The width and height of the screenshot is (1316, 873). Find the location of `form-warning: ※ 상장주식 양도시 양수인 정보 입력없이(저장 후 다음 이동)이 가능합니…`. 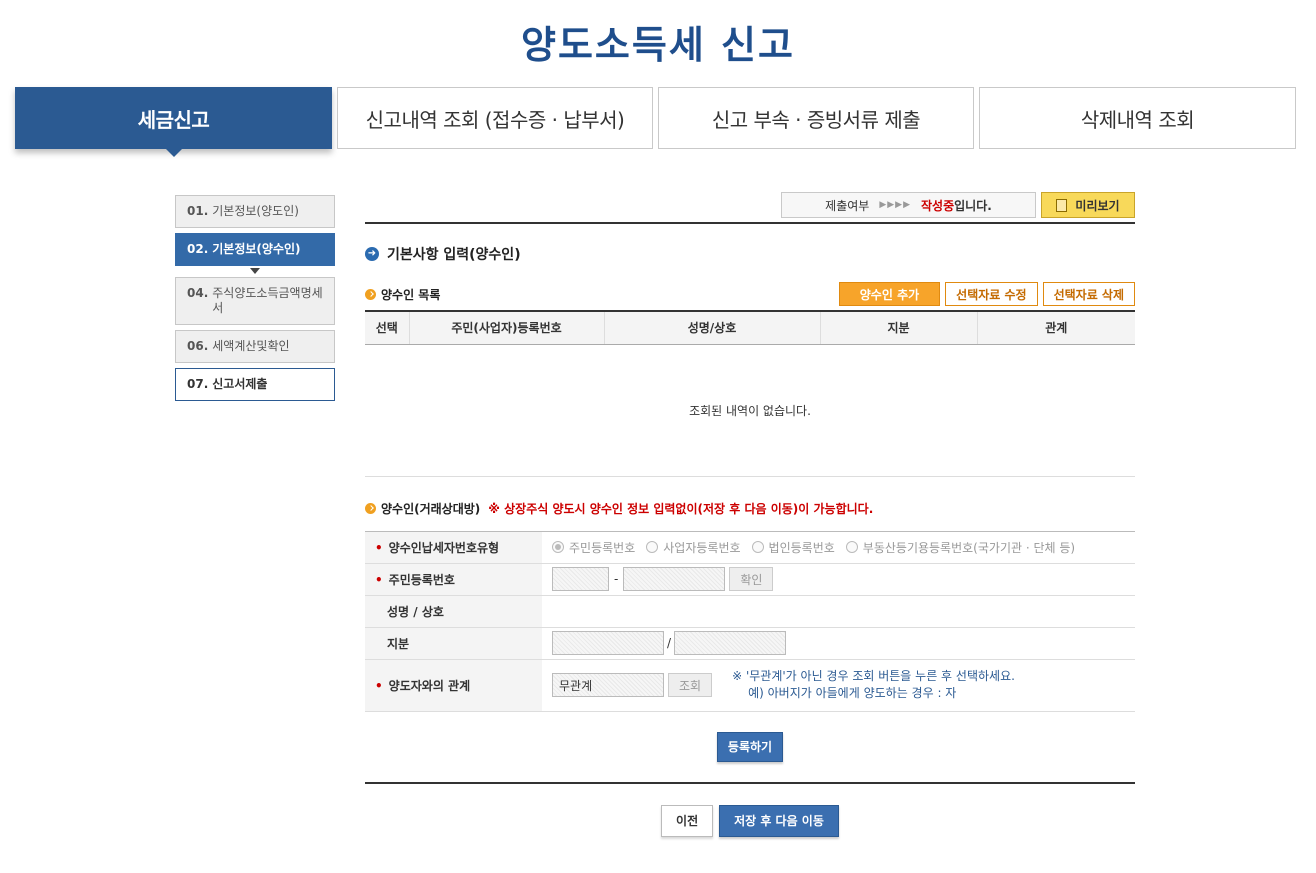

form-warning: ※ 상장주식 양도시 양수인 정보 입력없이(저장 후 다음 이동)이 가능합니… is located at coordinates (681, 508).